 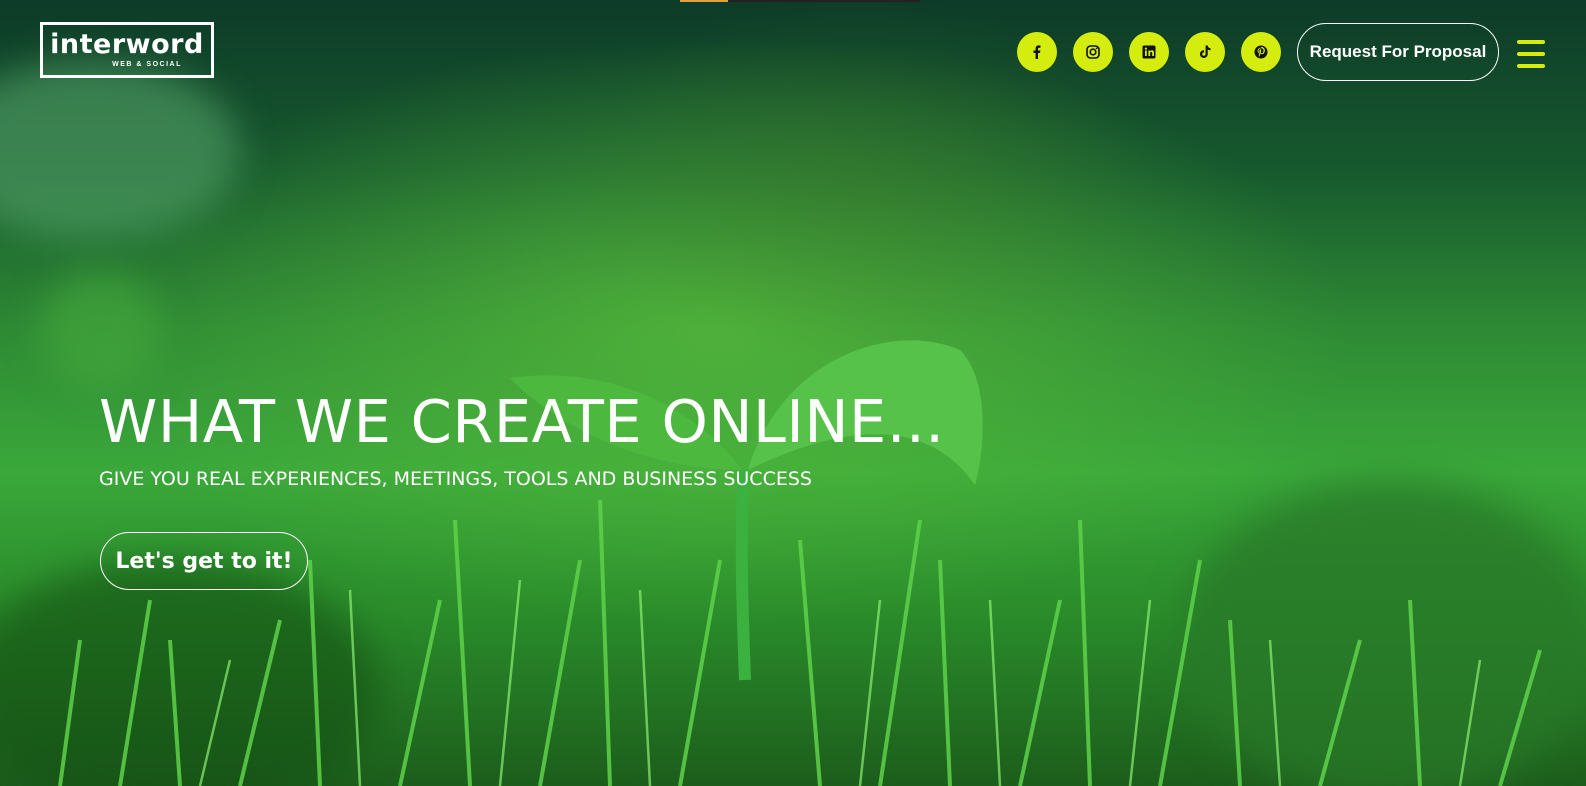 I want to click on loading-progress-bar, so click(x=800, y=1).